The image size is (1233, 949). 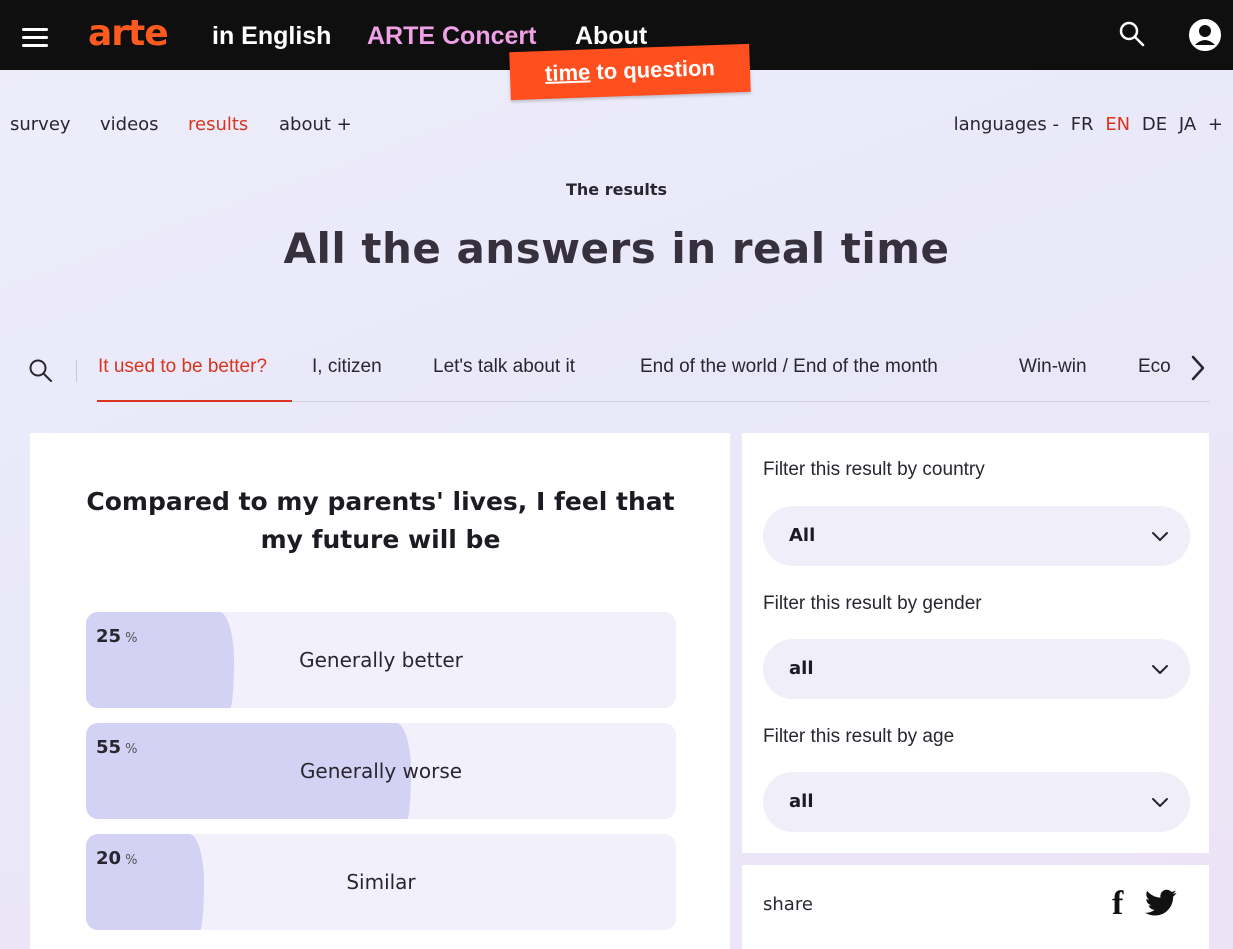 I want to click on tab-win-win: Win-win, so click(x=1053, y=367).